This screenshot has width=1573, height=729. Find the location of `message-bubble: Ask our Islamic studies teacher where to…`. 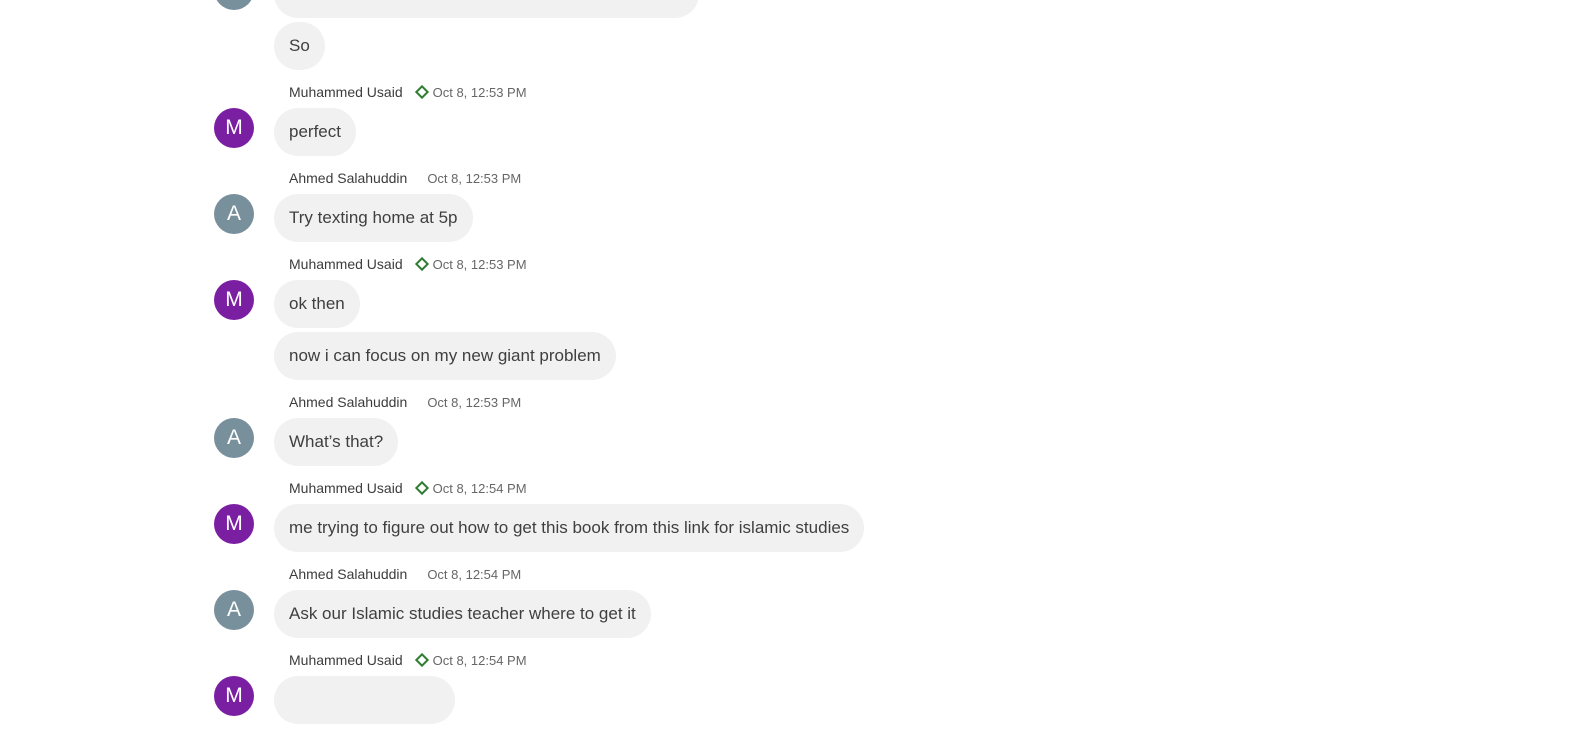

message-bubble: Ask our Islamic studies teacher where to… is located at coordinates (462, 614).